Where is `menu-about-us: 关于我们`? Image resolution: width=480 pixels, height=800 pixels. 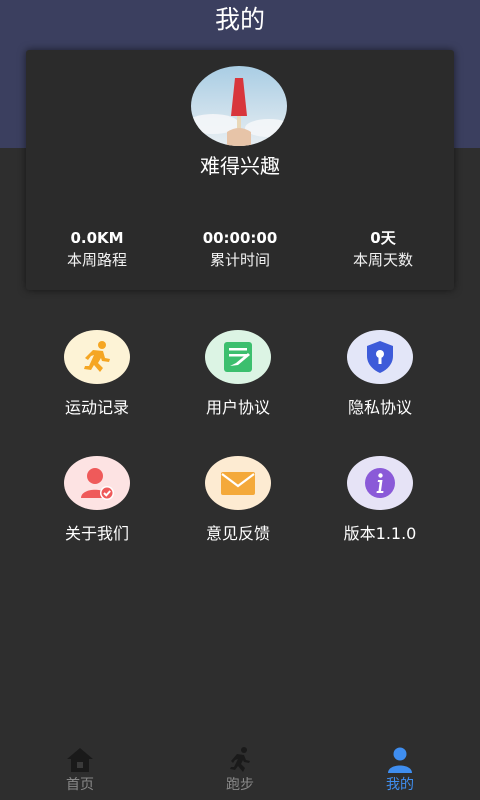
menu-about-us: 关于我们 is located at coordinates (97, 506).